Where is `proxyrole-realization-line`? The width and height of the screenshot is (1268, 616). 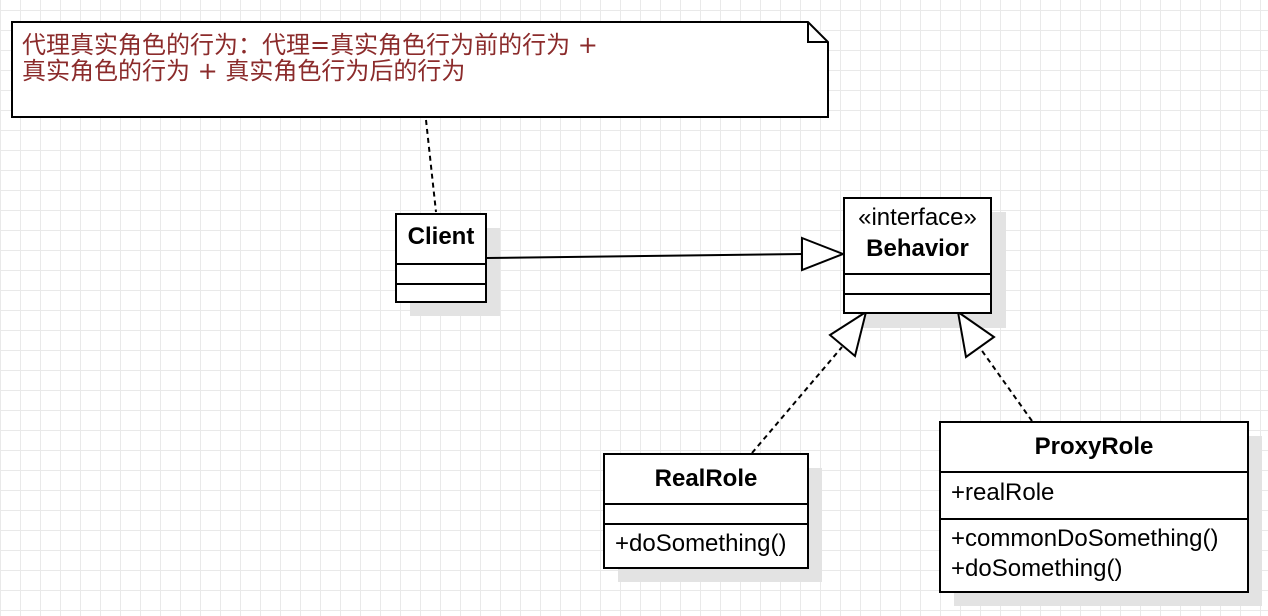
proxyrole-realization-line is located at coordinates (1006, 384).